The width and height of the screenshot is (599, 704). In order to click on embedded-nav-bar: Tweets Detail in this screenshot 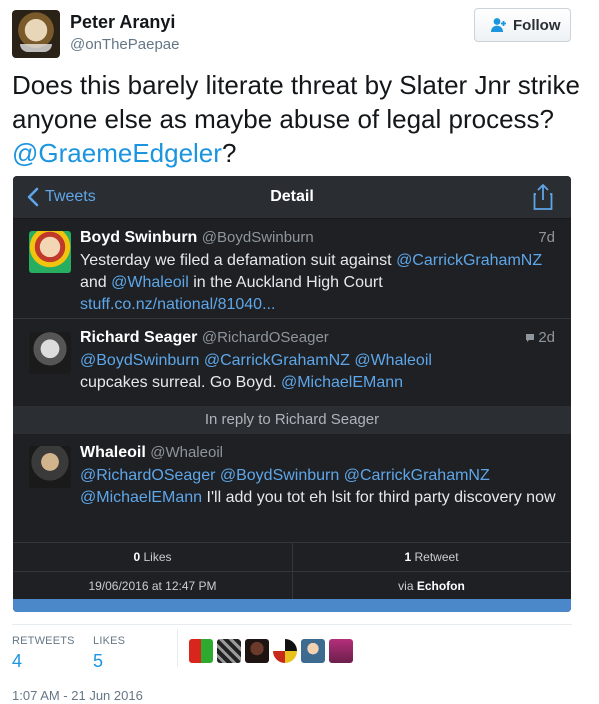, I will do `click(292, 197)`.